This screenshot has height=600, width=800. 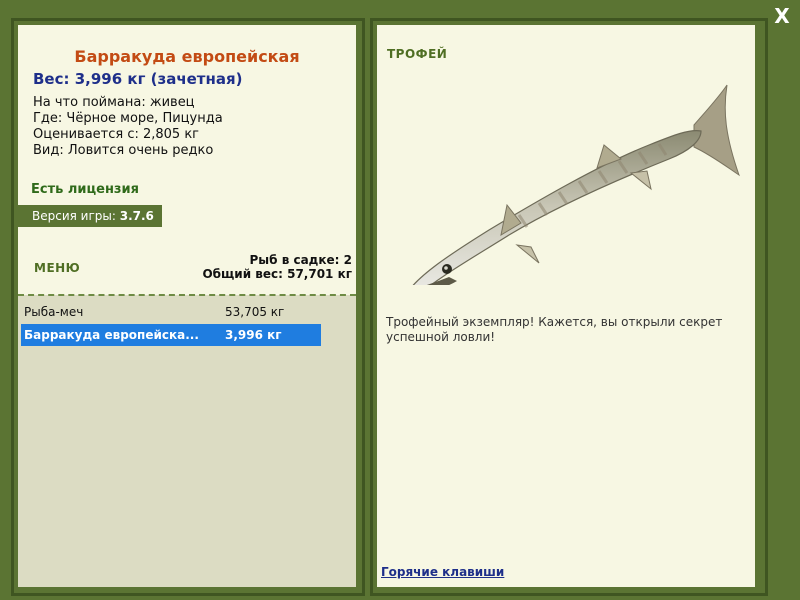 I want to click on list-item-weight: 53,705 кг, so click(x=255, y=312).